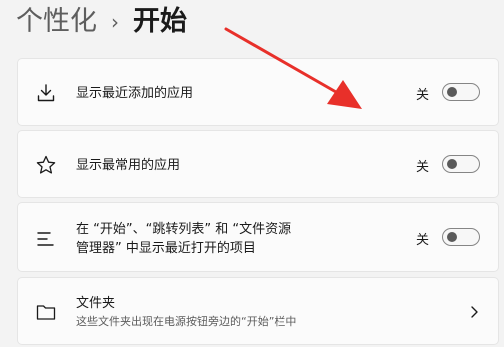  Describe the element at coordinates (474, 312) in the screenshot. I see `chevron-right-icon` at that location.